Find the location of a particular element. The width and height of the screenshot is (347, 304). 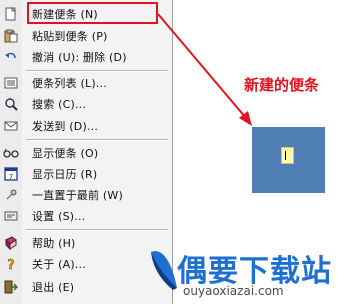

about-icon: ? is located at coordinates (11, 263).